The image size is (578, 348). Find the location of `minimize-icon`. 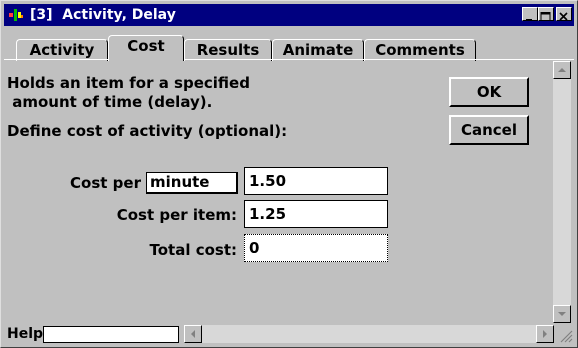

minimize-icon is located at coordinates (529, 20).